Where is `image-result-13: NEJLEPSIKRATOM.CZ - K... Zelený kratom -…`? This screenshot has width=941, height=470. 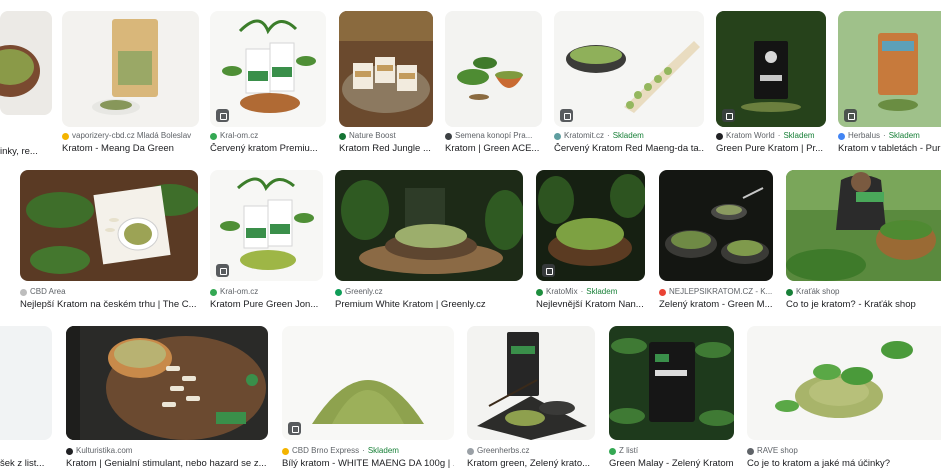 image-result-13: NEJLEPSIKRATOM.CZ - K... Zelený kratom -… is located at coordinates (716, 241).